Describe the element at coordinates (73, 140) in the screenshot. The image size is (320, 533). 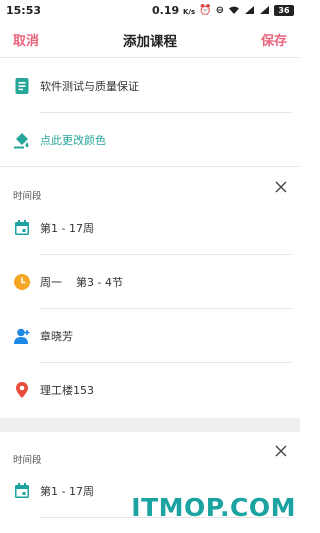
I see `change-color-link: 点此更改颜色` at that location.